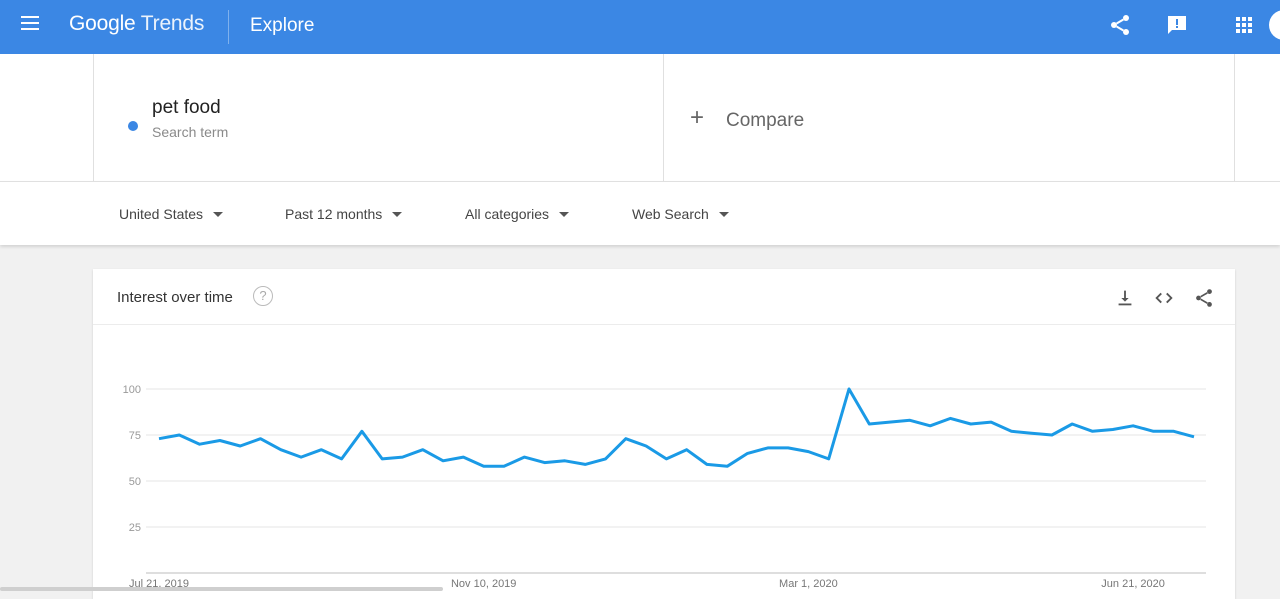  Describe the element at coordinates (30, 23) in the screenshot. I see `menu-icon` at that location.